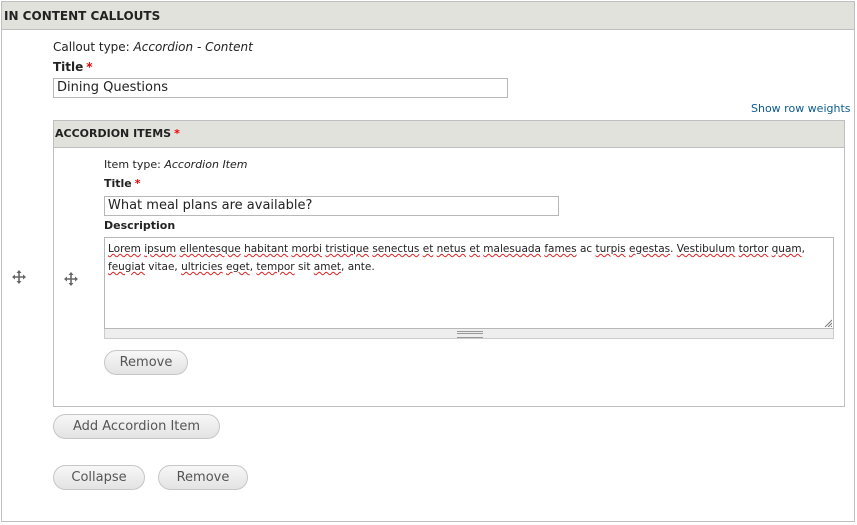 The image size is (857, 525). What do you see at coordinates (193, 47) in the screenshot?
I see `callout-type-value: Accordion - Content` at bounding box center [193, 47].